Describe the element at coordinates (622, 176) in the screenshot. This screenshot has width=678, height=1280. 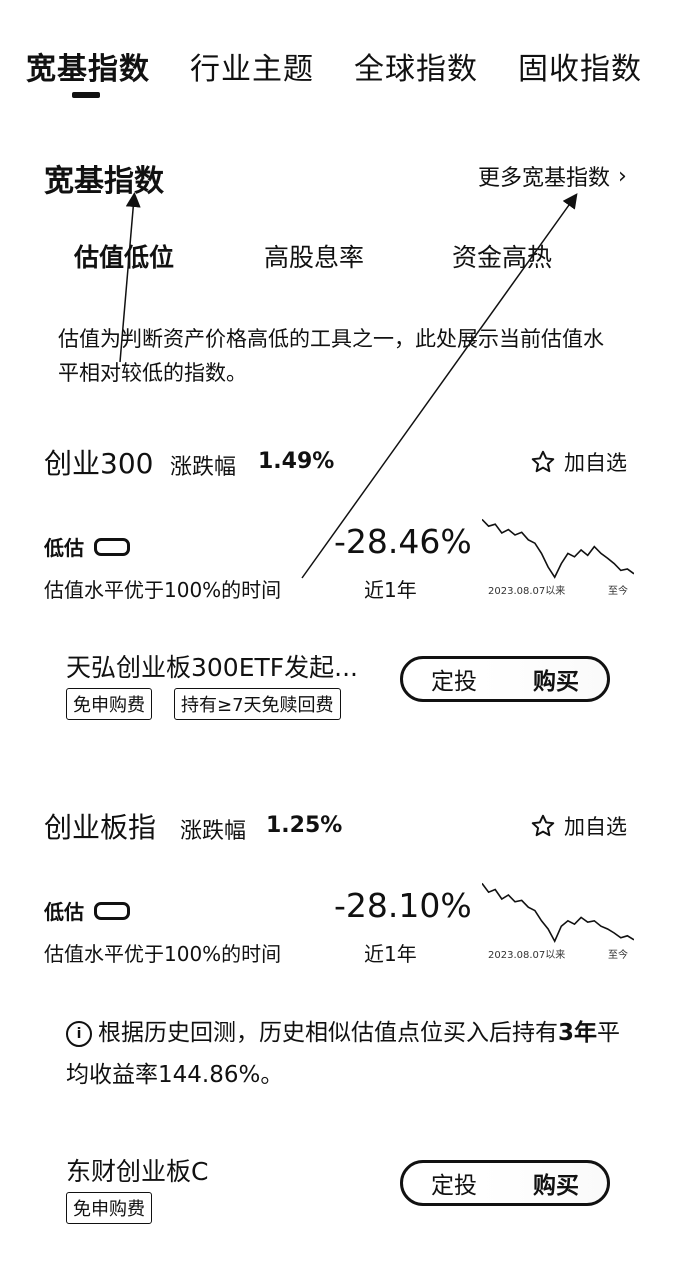
I see `chevron-right-icon: ›` at that location.